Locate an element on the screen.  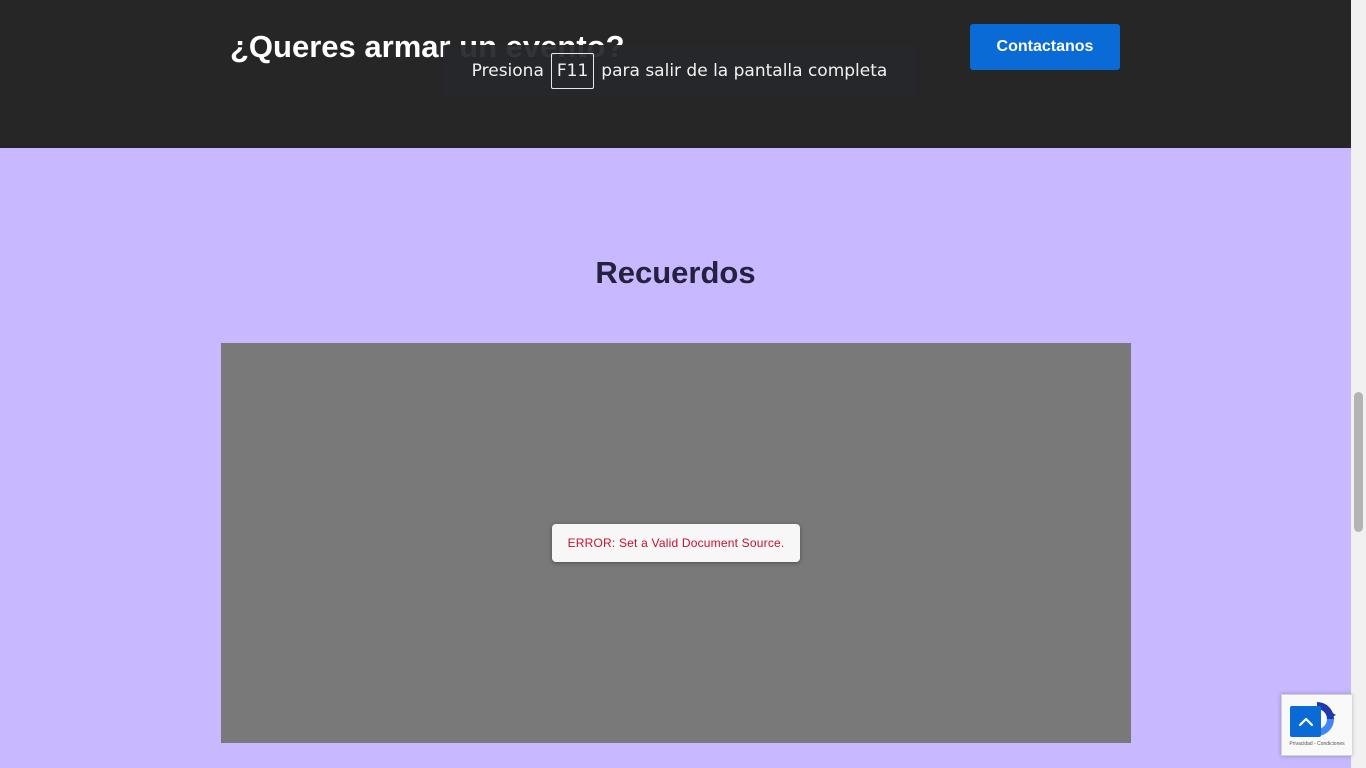
section-title-recuerdos: Recuerdos is located at coordinates (675, 272).